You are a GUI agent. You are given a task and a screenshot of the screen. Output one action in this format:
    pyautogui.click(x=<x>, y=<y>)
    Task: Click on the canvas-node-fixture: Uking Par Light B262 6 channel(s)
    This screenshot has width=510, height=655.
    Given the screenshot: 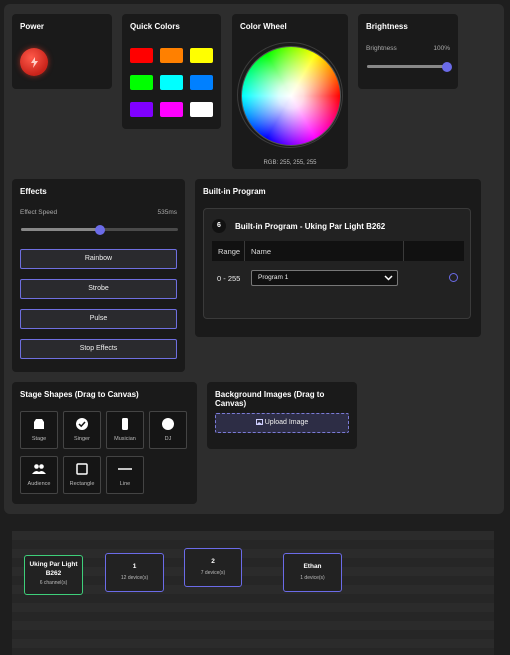 What is the action you would take?
    pyautogui.click(x=53, y=575)
    